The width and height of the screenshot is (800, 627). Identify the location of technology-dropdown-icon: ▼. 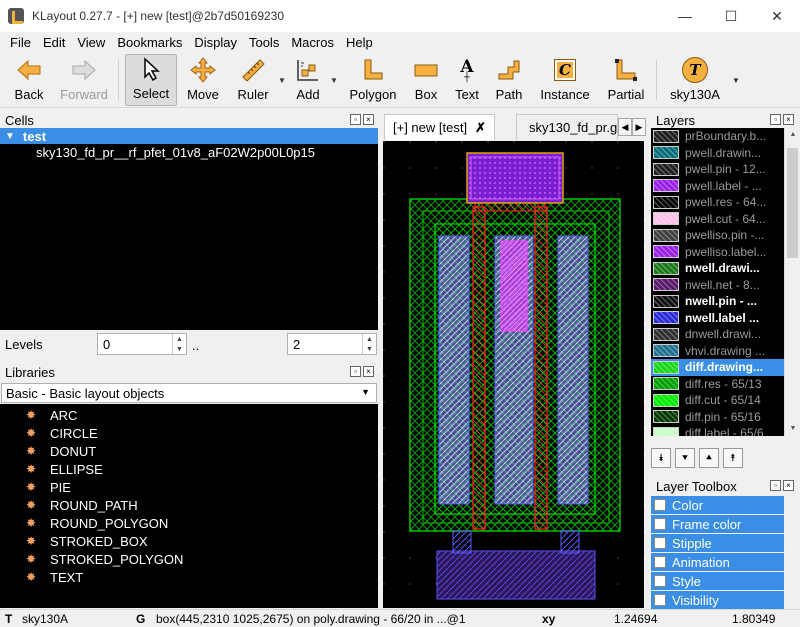
(736, 80).